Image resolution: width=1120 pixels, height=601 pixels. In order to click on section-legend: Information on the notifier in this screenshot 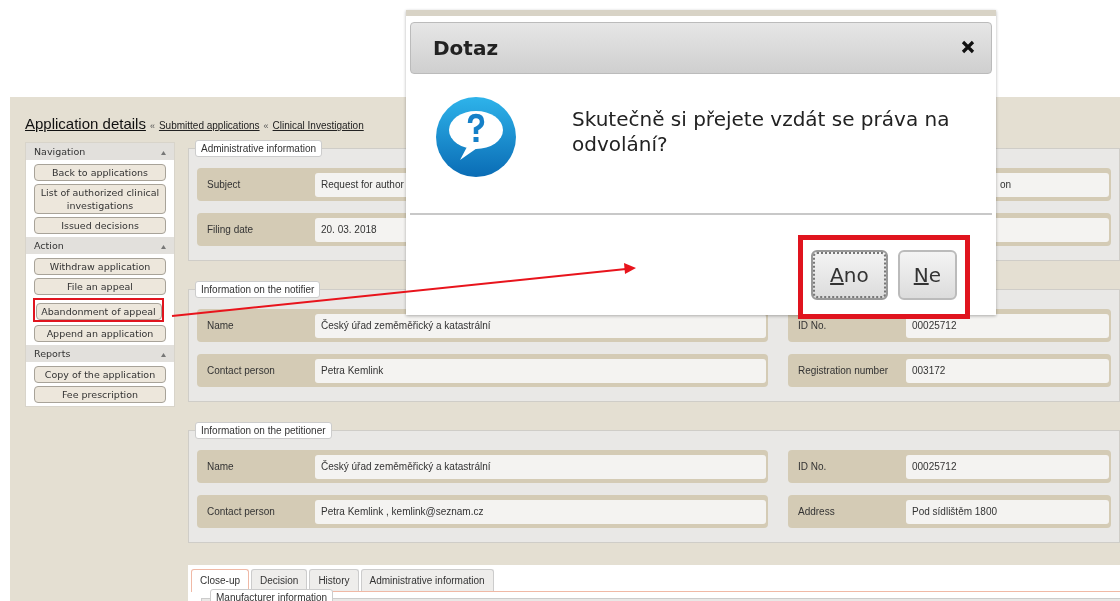, I will do `click(258, 289)`.